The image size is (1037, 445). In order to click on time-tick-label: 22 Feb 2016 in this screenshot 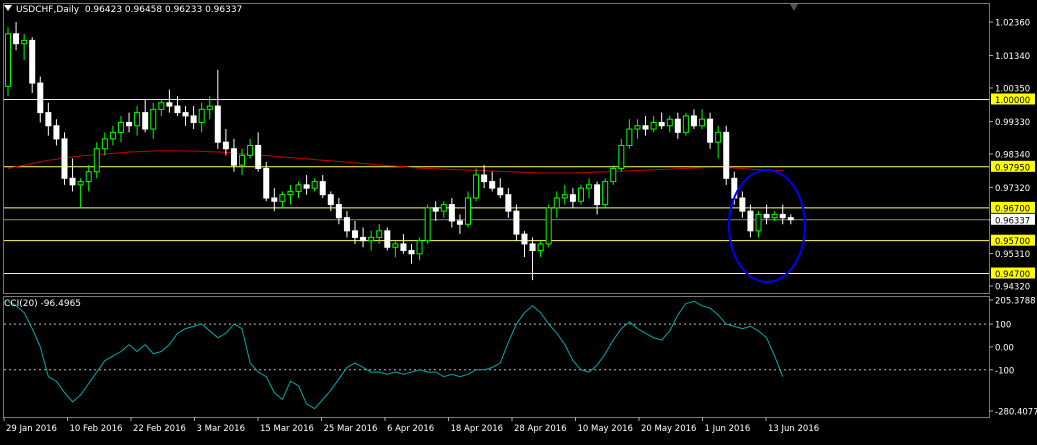, I will do `click(159, 429)`.